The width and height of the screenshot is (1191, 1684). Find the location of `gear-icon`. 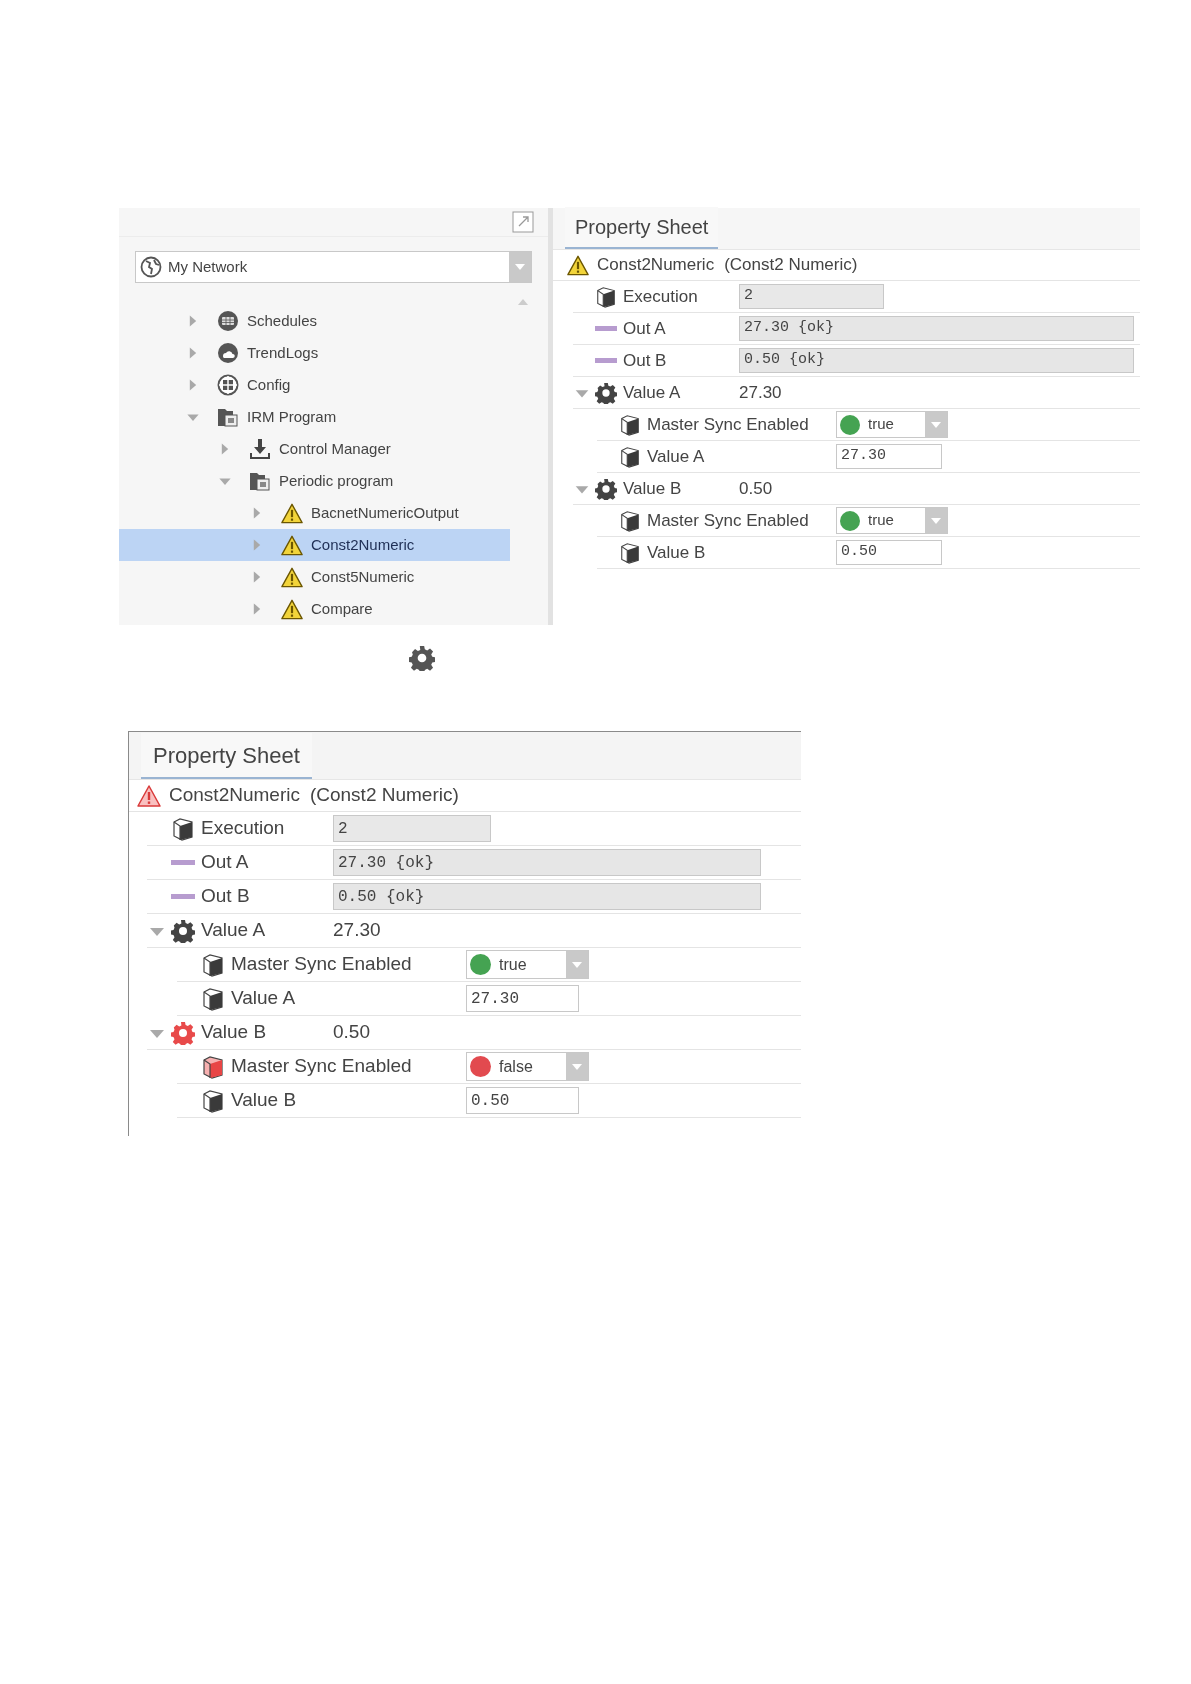

gear-icon is located at coordinates (422, 658).